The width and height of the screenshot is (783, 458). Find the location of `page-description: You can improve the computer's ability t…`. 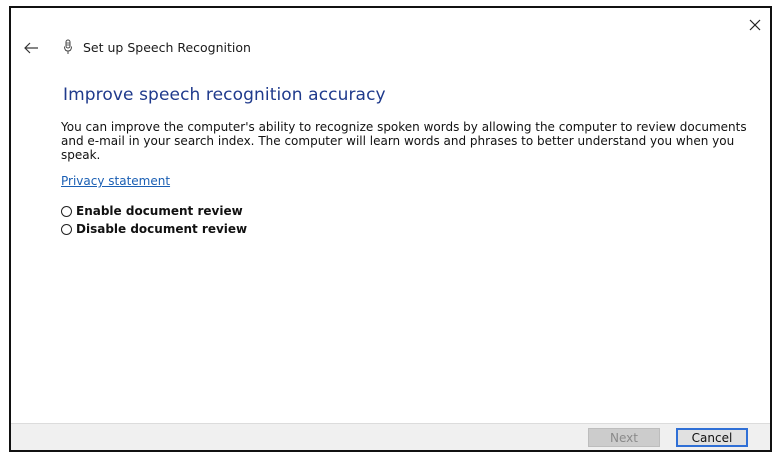

page-description: You can improve the computer's ability t… is located at coordinates (404, 141).